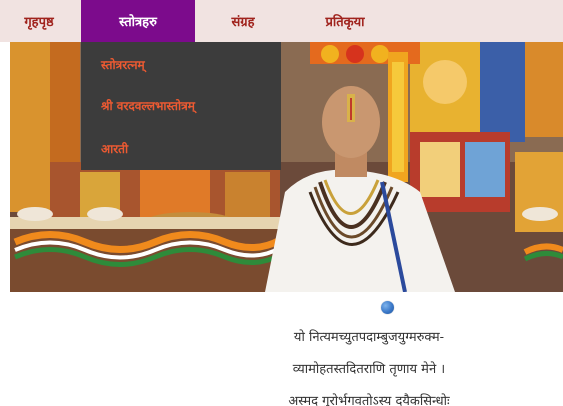 The width and height of the screenshot is (563, 406). What do you see at coordinates (114, 148) in the screenshot?
I see `dropdown-item-aarti: आरती` at bounding box center [114, 148].